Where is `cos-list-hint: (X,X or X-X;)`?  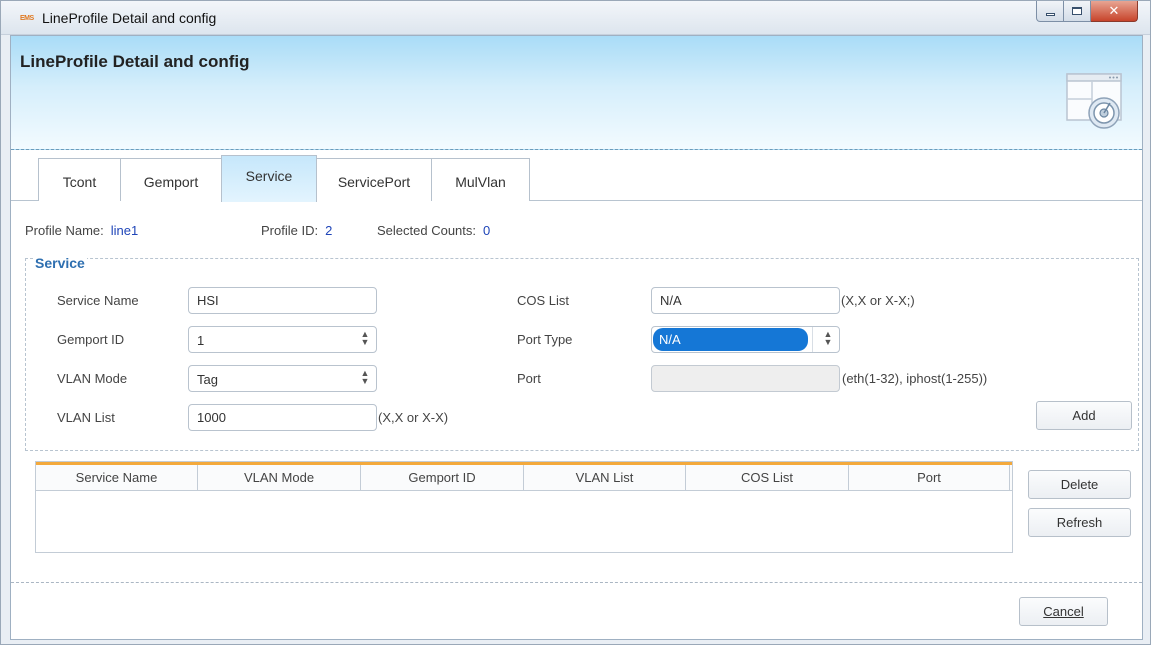 cos-list-hint: (X,X or X-X;) is located at coordinates (878, 300).